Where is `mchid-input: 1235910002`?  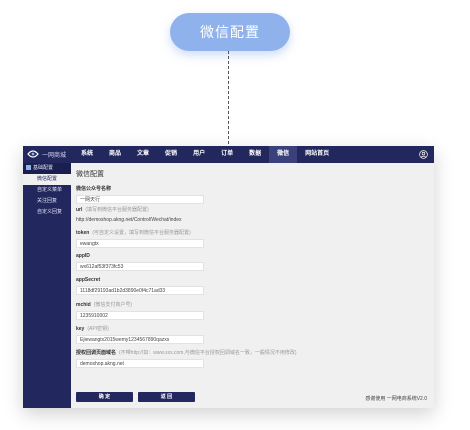 mchid-input: 1235910002 is located at coordinates (140, 315).